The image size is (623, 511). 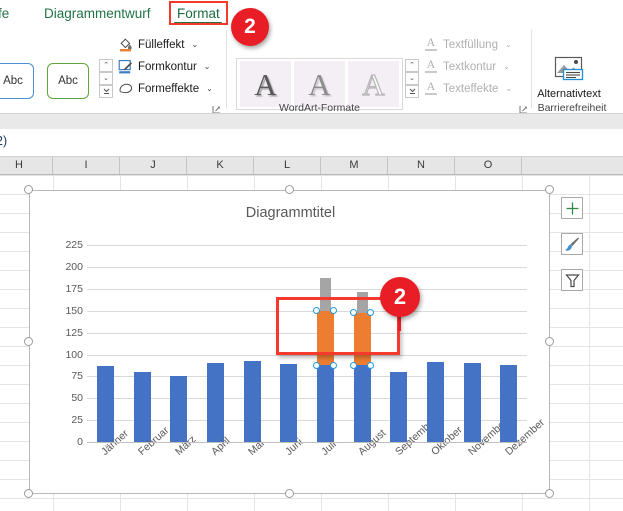 I want to click on y-axis-tick-label: 50, so click(x=77, y=398).